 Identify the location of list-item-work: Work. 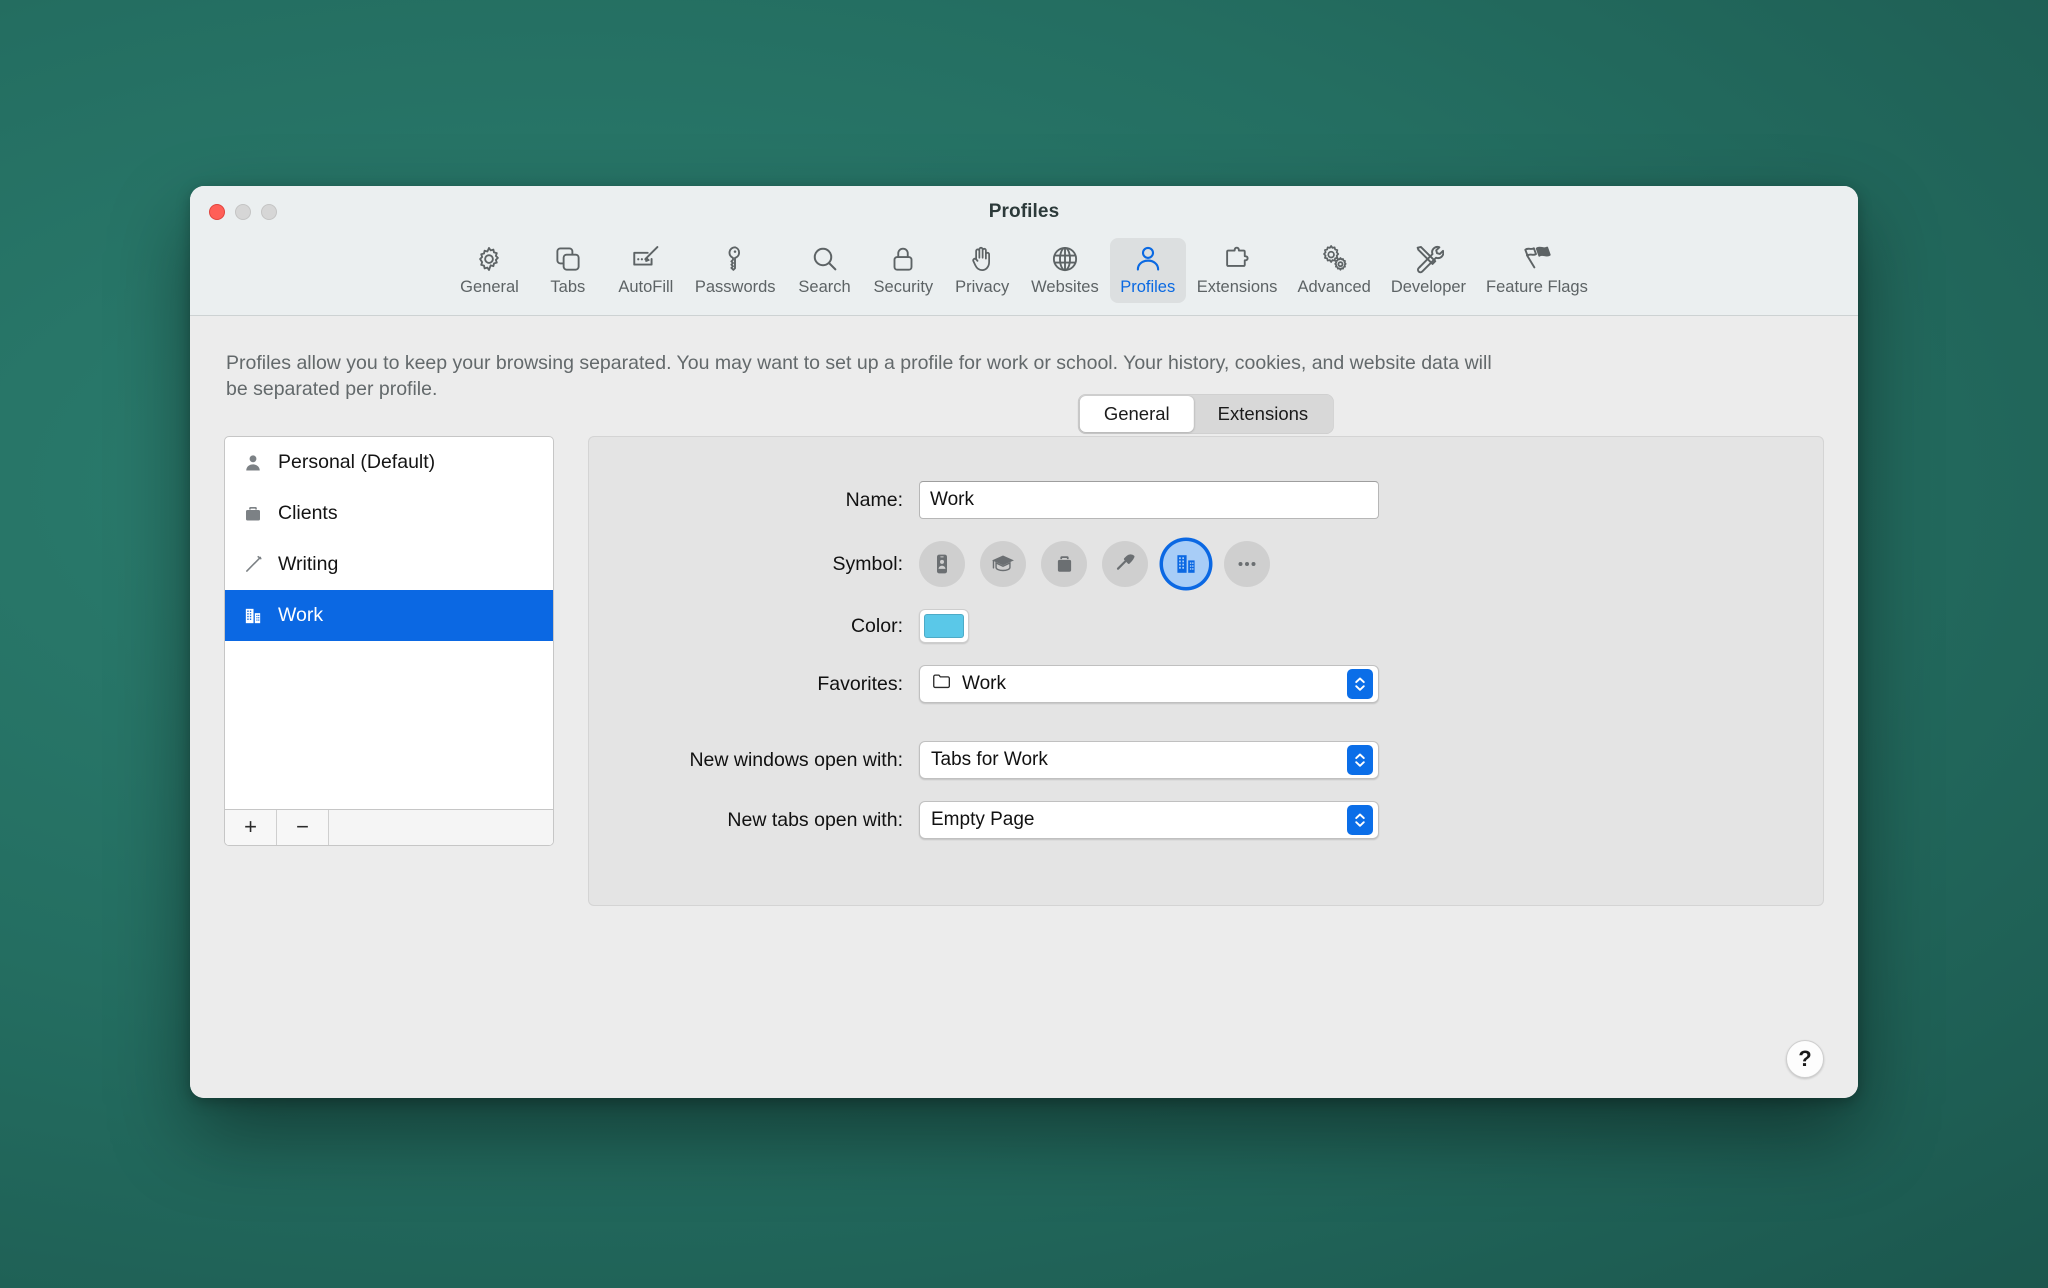
(389, 616).